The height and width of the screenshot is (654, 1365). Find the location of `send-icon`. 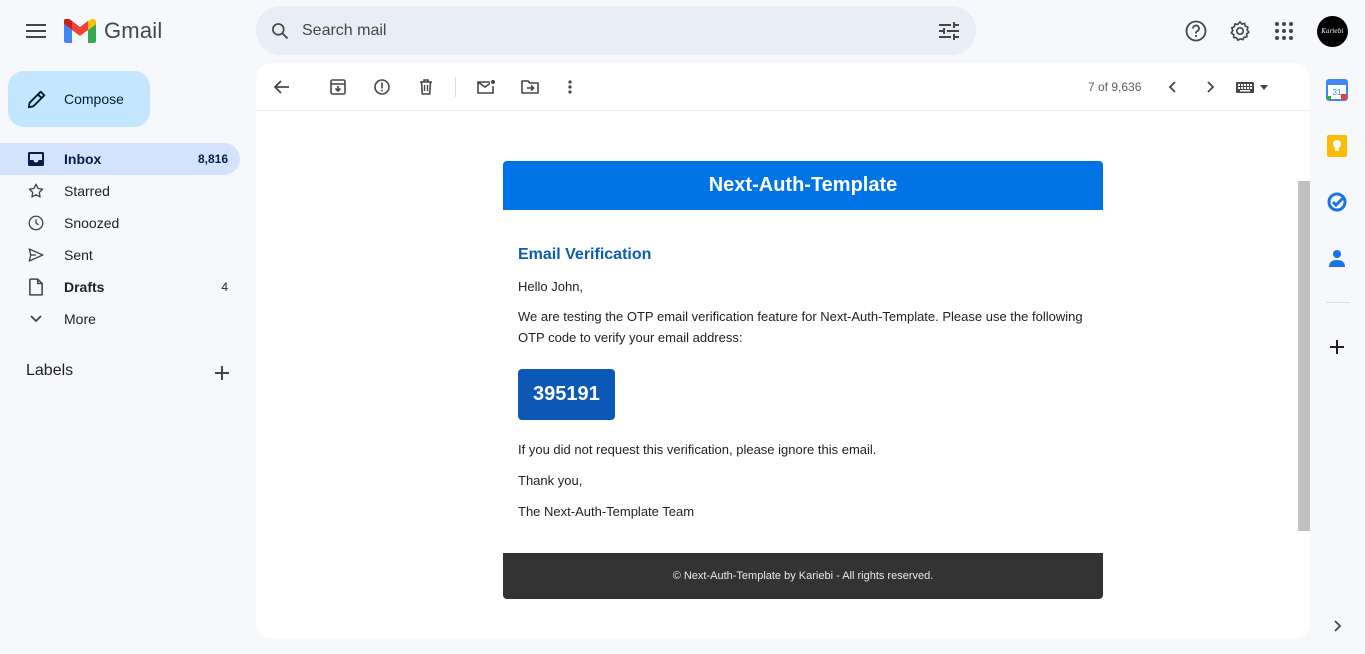

send-icon is located at coordinates (36, 255).